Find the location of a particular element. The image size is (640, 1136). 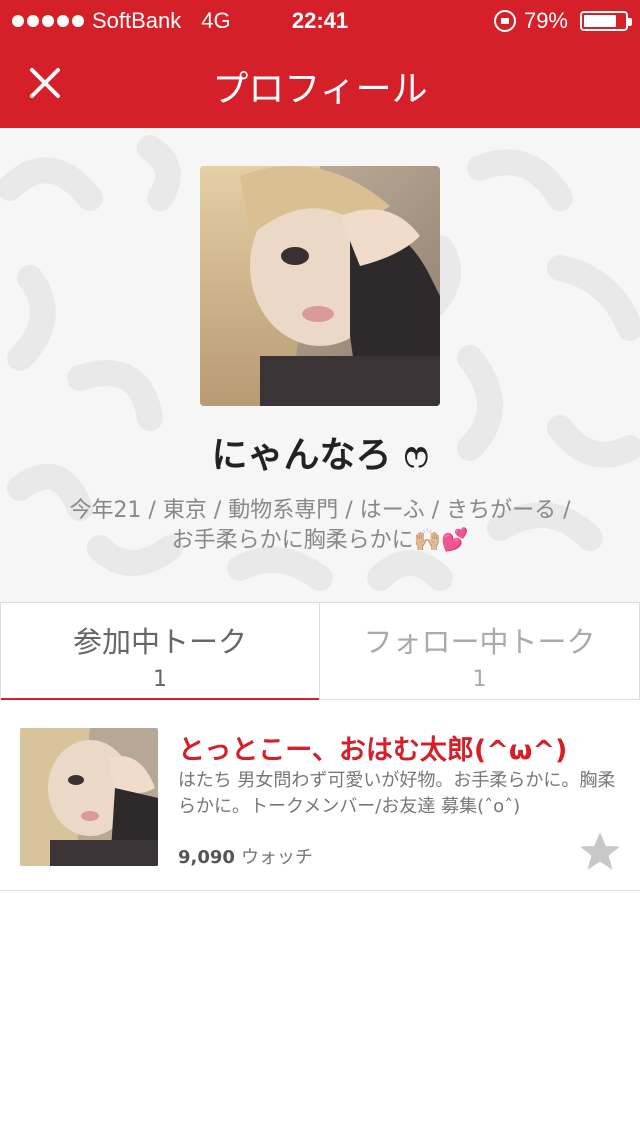

talk-thumbnail-photo is located at coordinates (89, 797).